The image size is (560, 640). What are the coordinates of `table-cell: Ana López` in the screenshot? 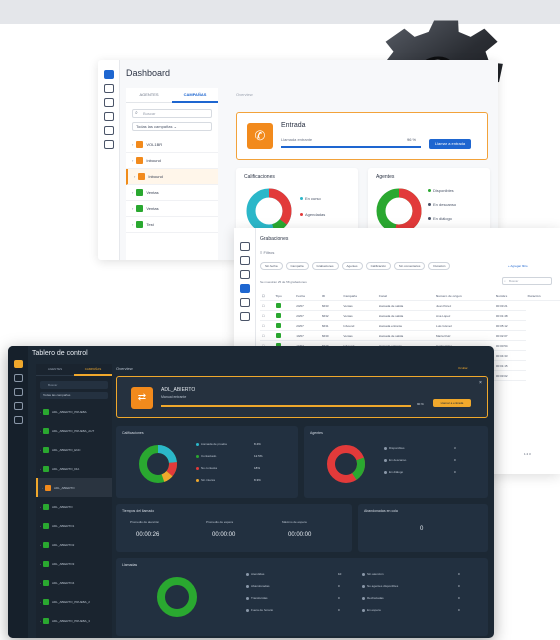 It's located at (464, 315).